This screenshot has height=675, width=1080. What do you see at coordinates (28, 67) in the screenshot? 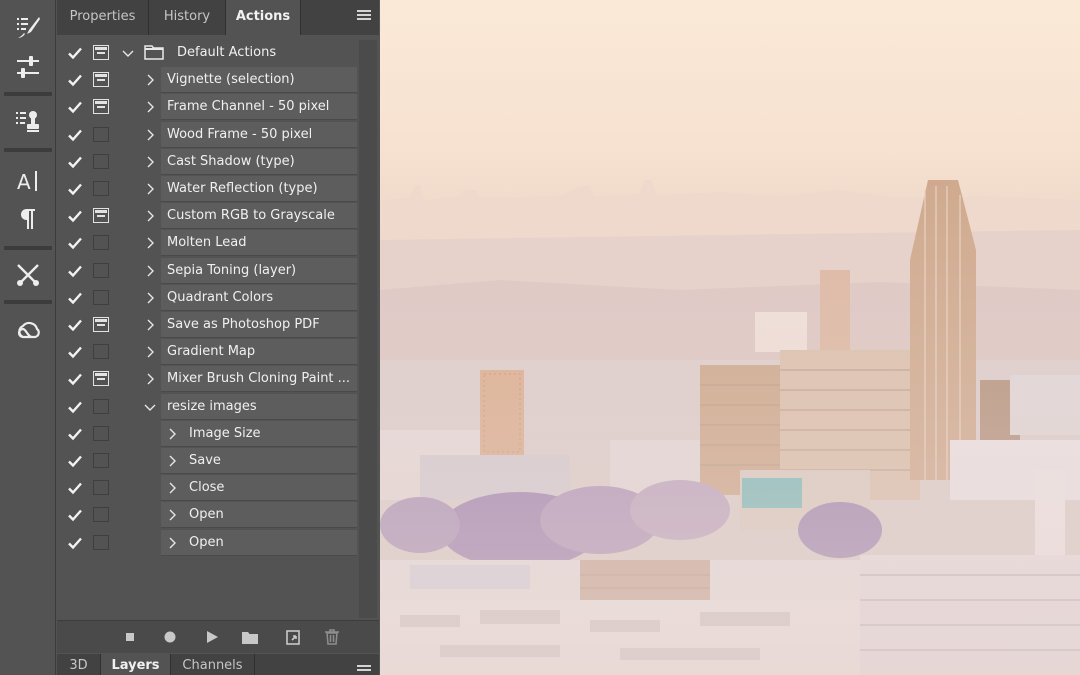
I see `adjustments-icon` at bounding box center [28, 67].